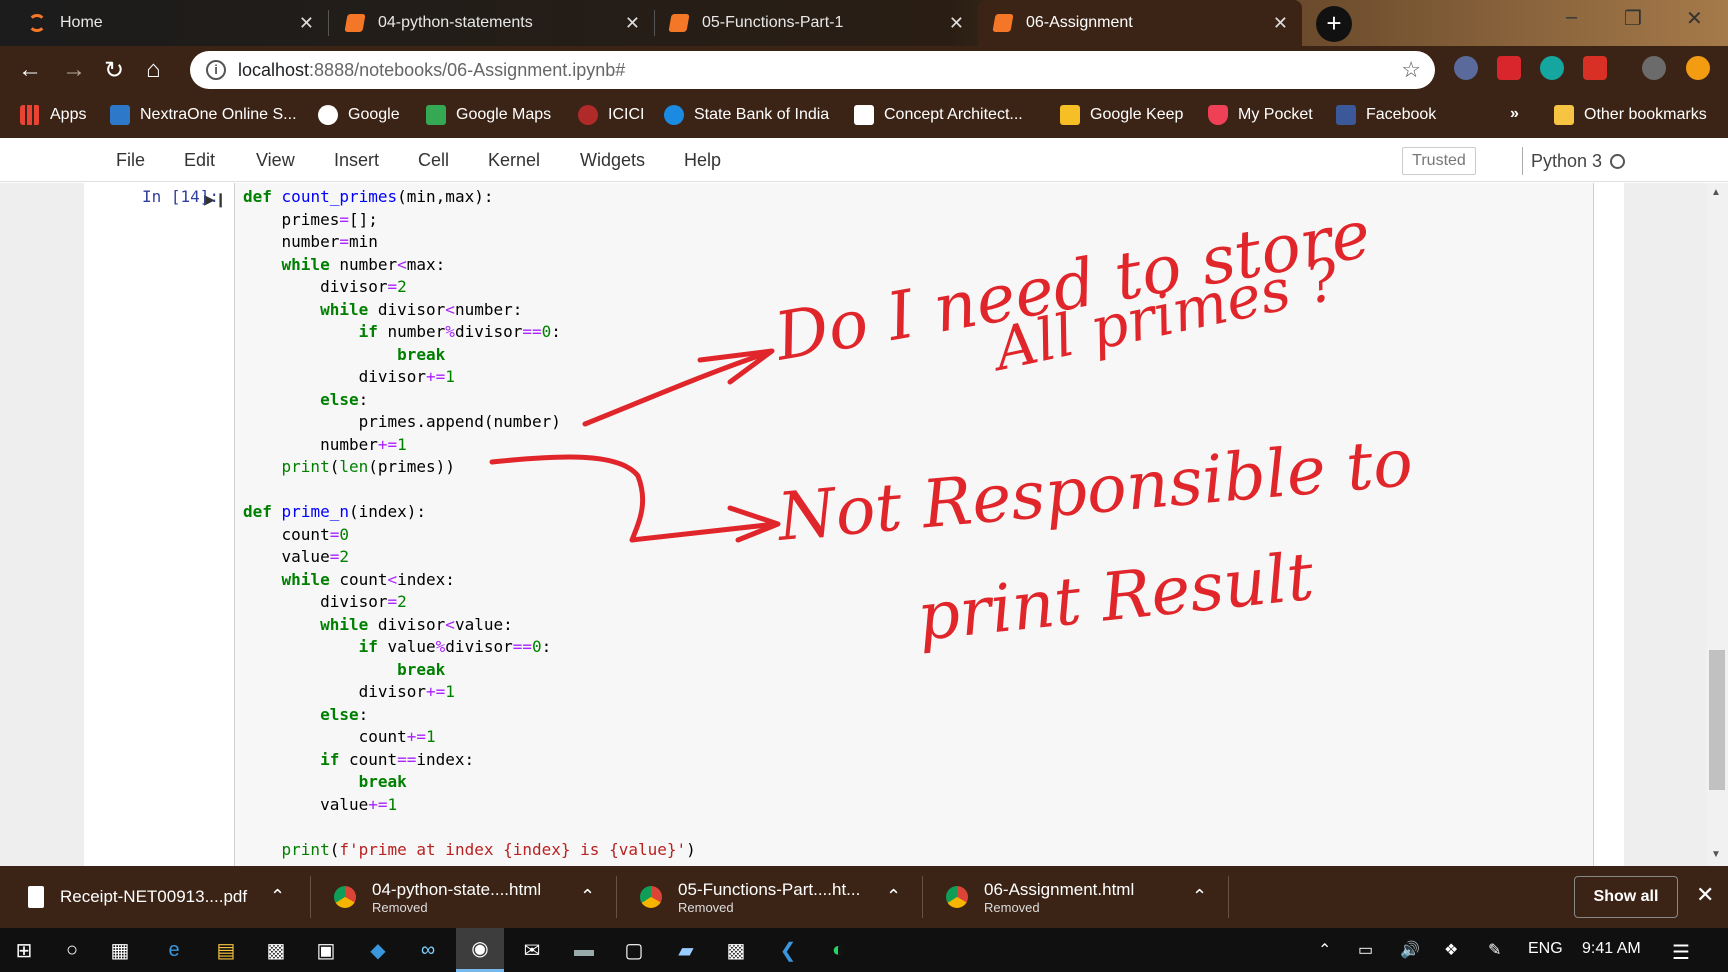  Describe the element at coordinates (174, 950) in the screenshot. I see `edge-icon: e` at that location.